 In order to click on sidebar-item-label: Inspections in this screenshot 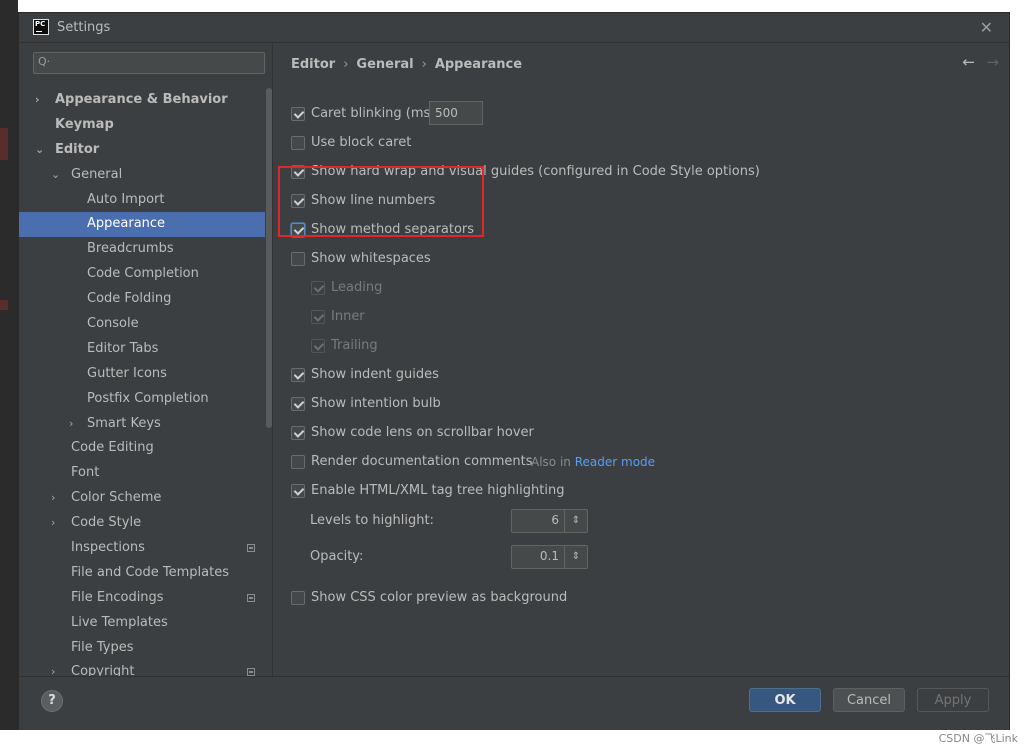, I will do `click(108, 548)`.